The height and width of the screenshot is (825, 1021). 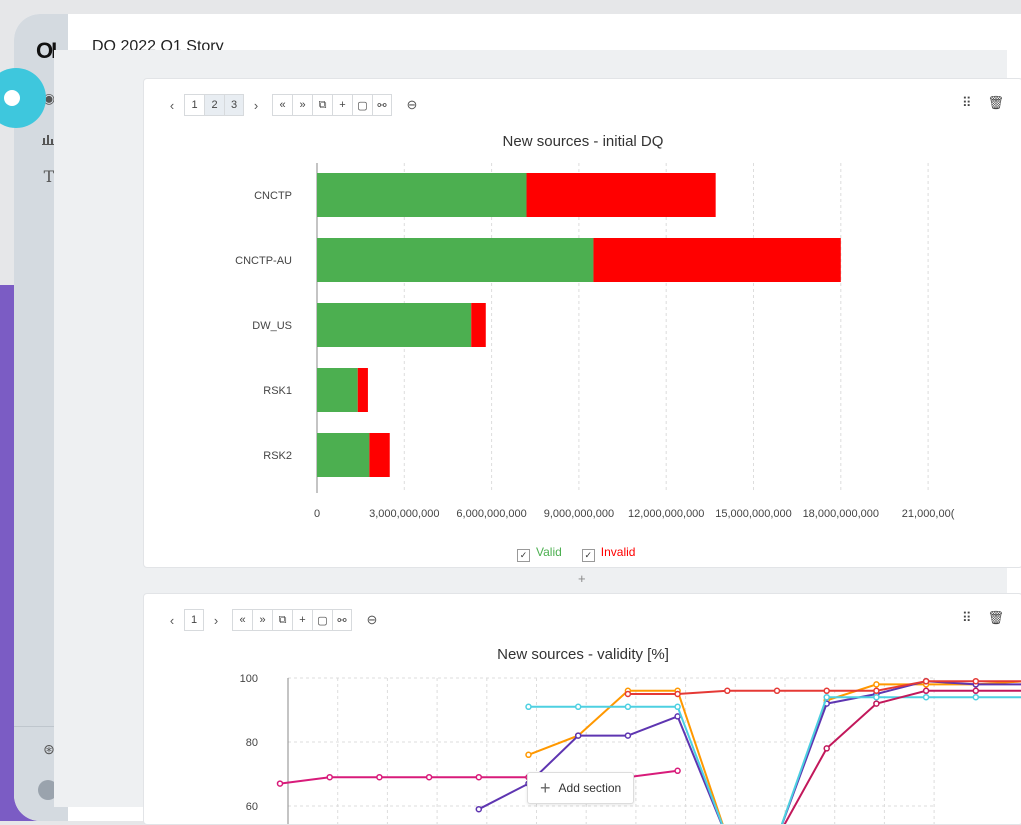 What do you see at coordinates (549, 552) in the screenshot?
I see `legend-label: Valid` at bounding box center [549, 552].